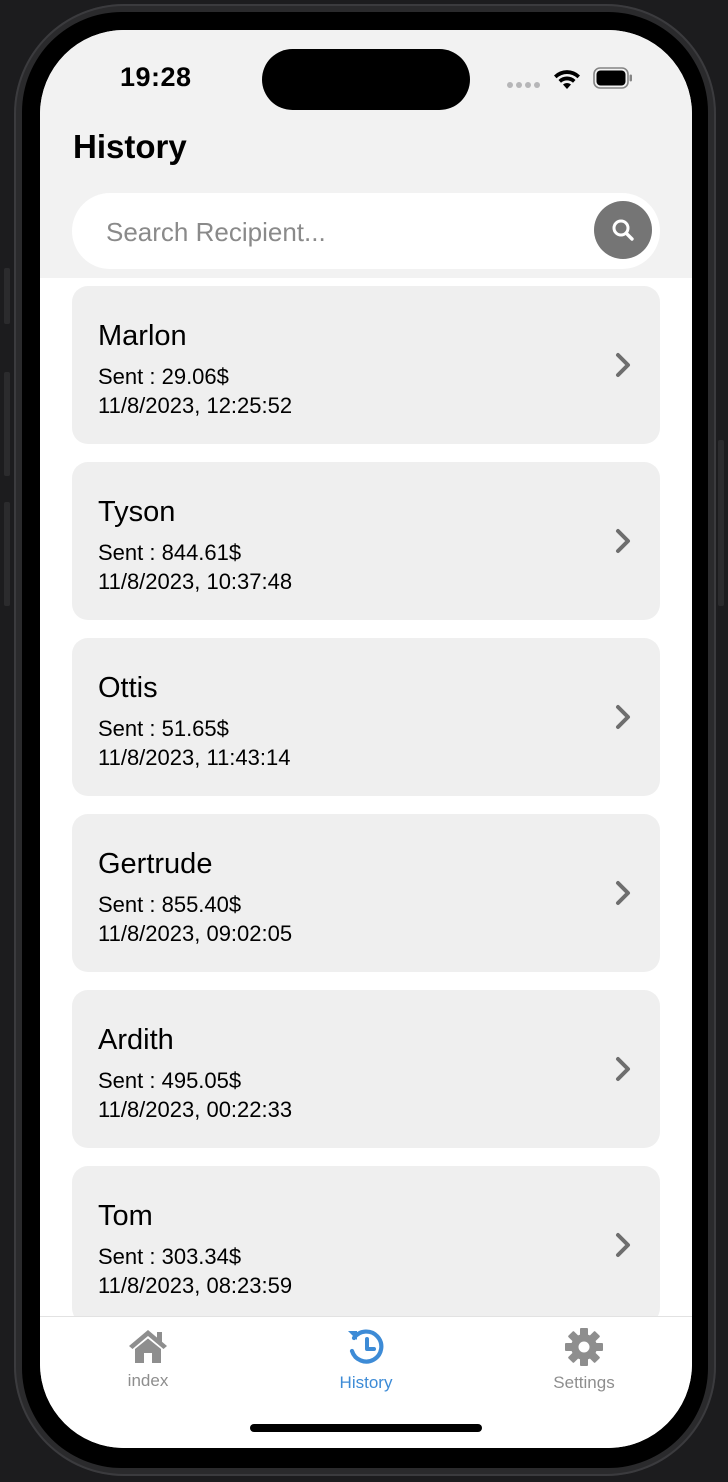  Describe the element at coordinates (7, 554) in the screenshot. I see `volume-down-button` at that location.